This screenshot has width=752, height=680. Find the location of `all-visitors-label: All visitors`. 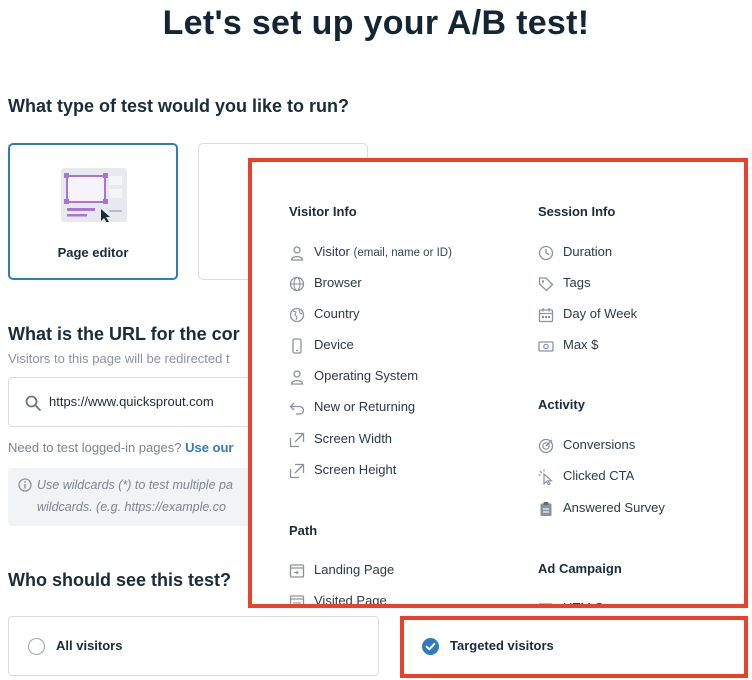

all-visitors-label: All visitors is located at coordinates (89, 645).